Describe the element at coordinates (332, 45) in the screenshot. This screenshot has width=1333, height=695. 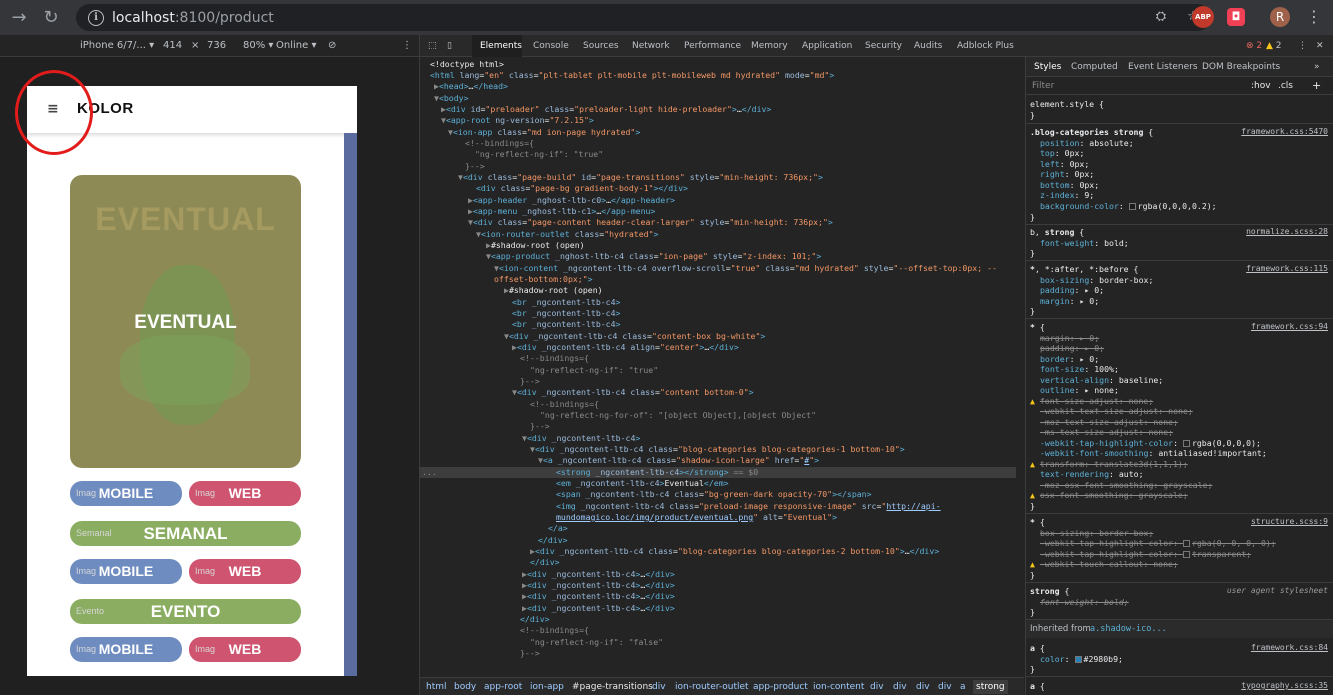
I see `rotate-icon: ⊘` at that location.